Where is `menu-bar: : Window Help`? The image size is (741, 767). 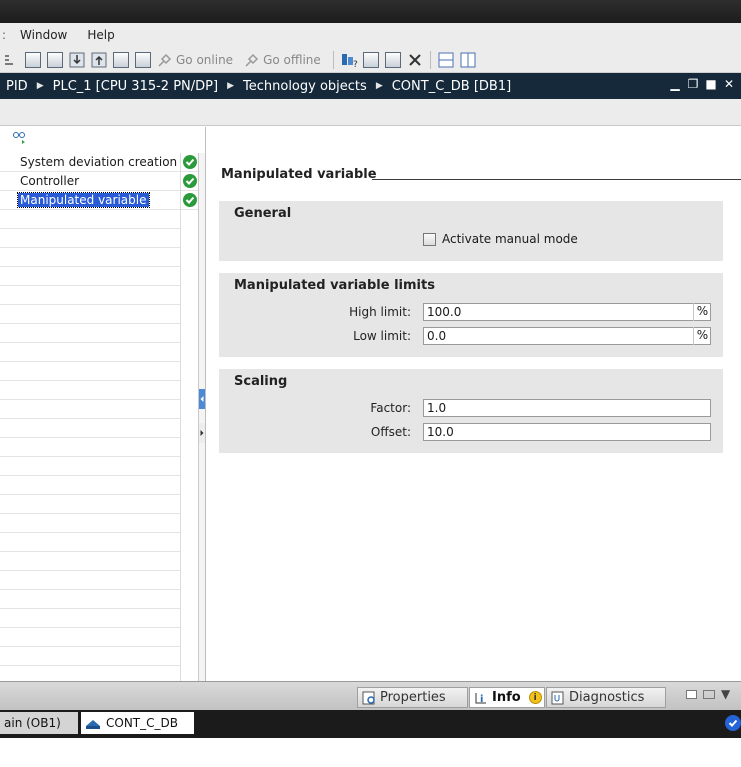 menu-bar: : Window Help is located at coordinates (370, 35).